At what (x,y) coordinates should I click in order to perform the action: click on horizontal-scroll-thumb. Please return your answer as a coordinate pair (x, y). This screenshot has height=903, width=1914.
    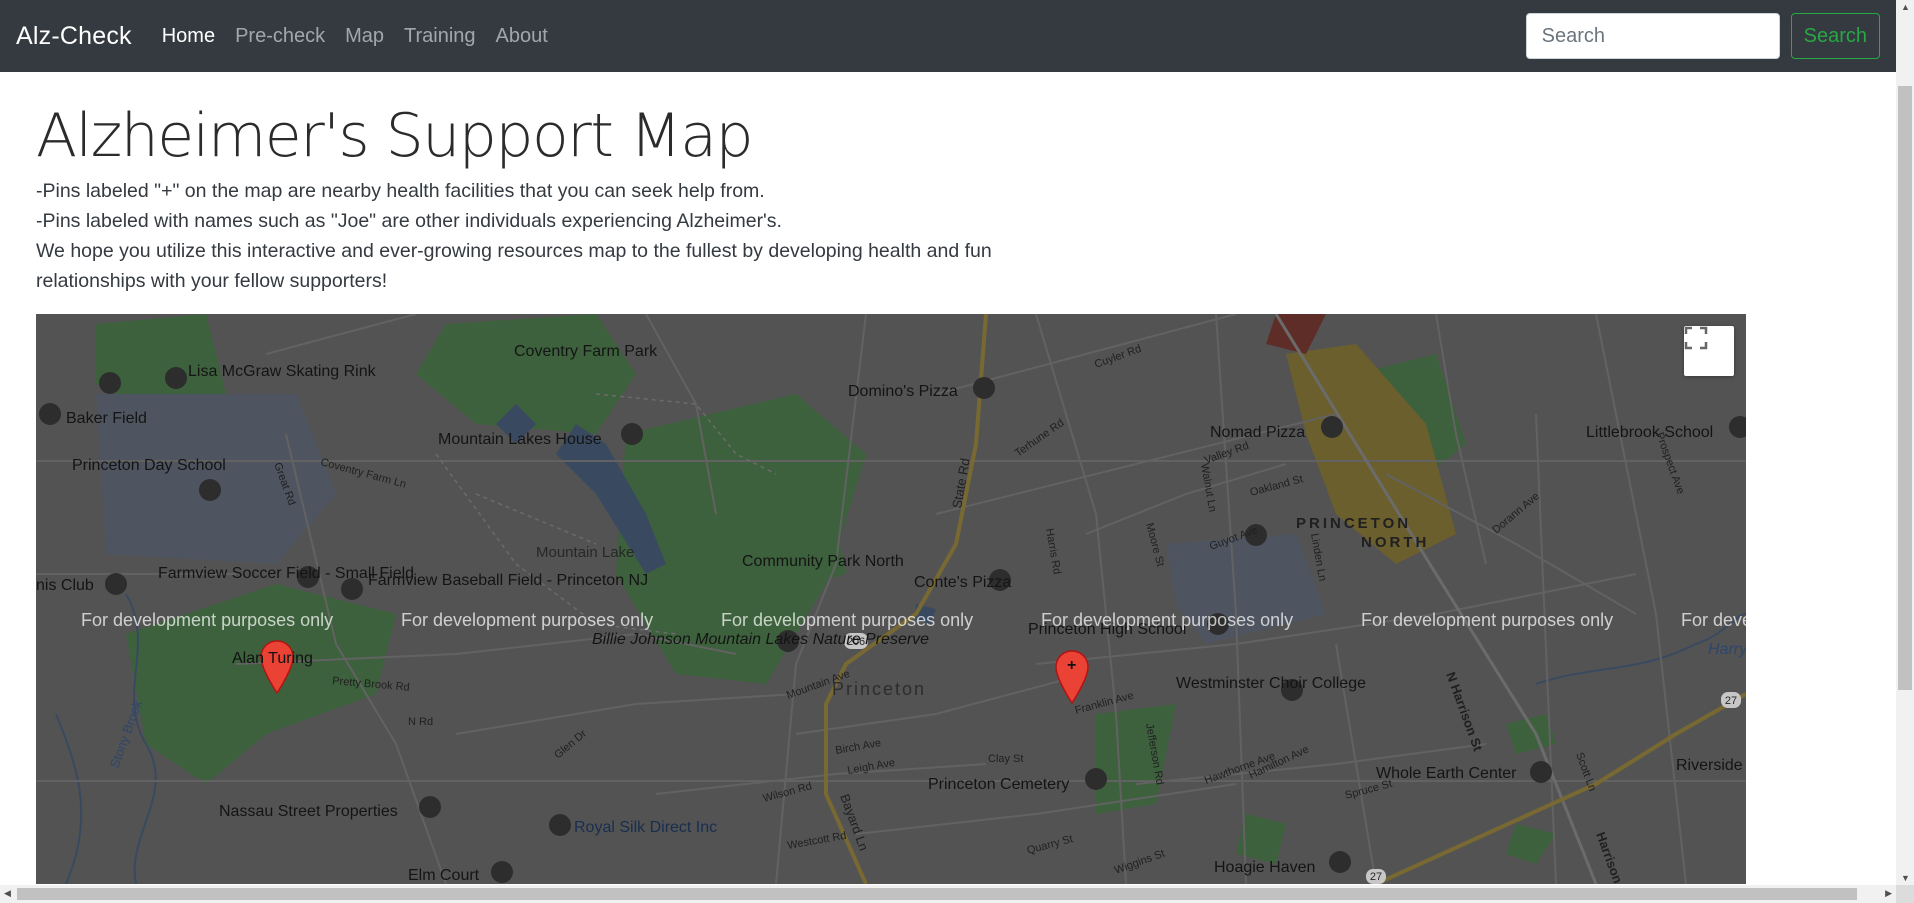
    Looking at the image, I should click on (937, 894).